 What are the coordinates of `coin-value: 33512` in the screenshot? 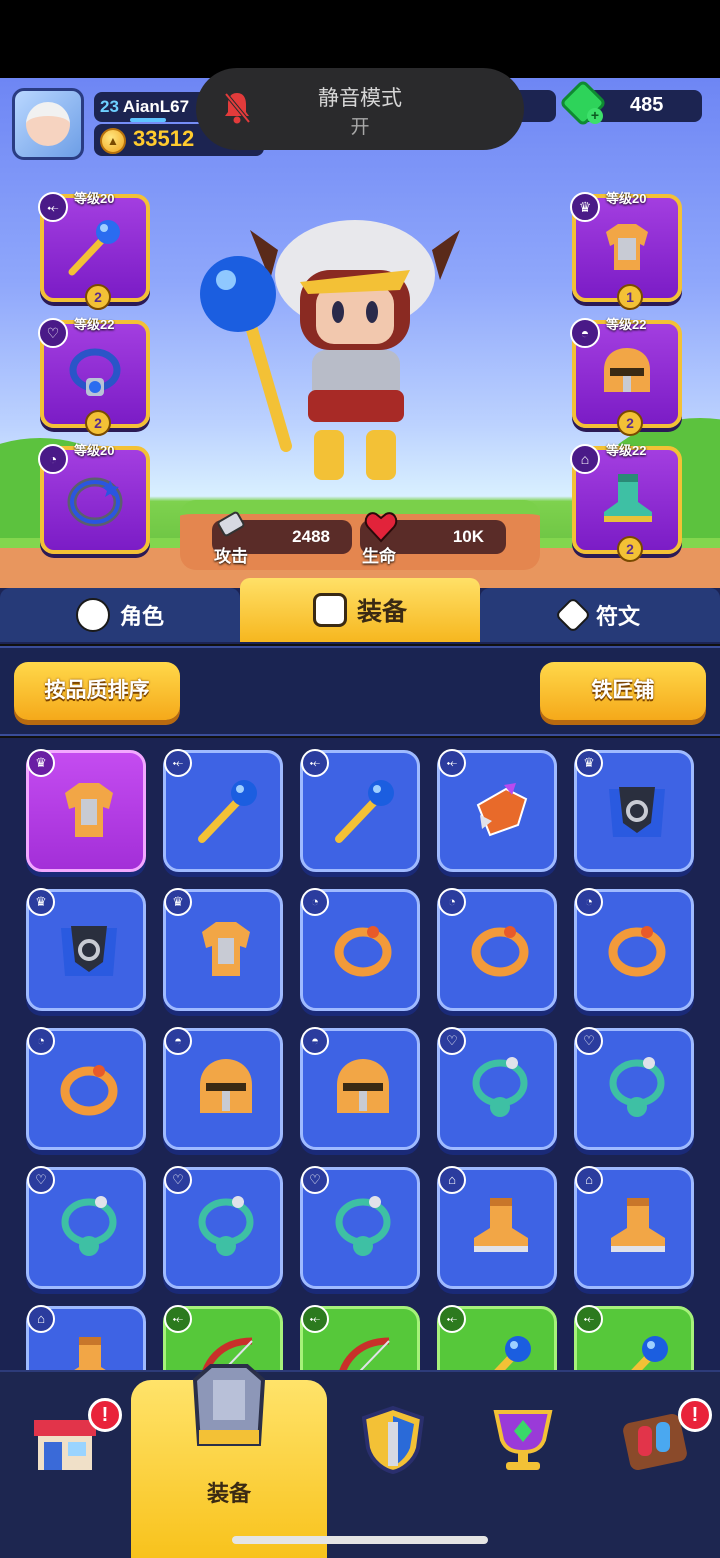 It's located at (164, 138).